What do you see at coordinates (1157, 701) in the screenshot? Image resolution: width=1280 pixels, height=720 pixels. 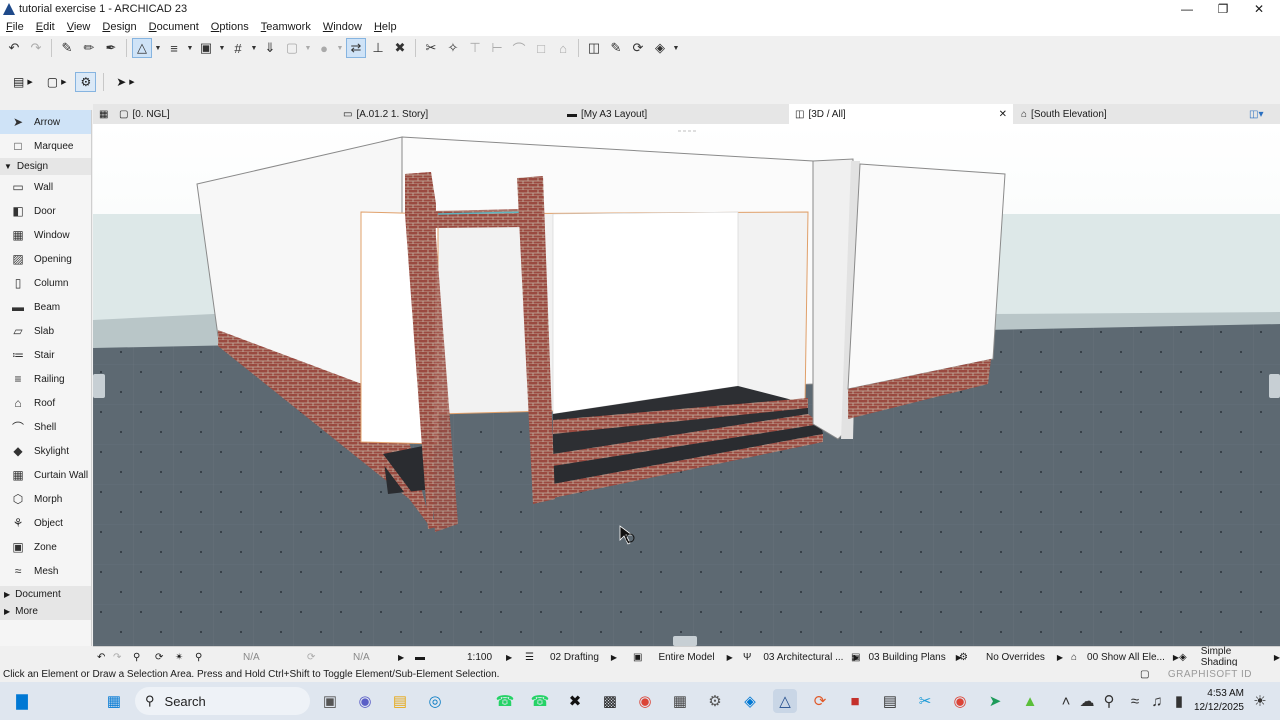 I see `volume-icon: ♫` at bounding box center [1157, 701].